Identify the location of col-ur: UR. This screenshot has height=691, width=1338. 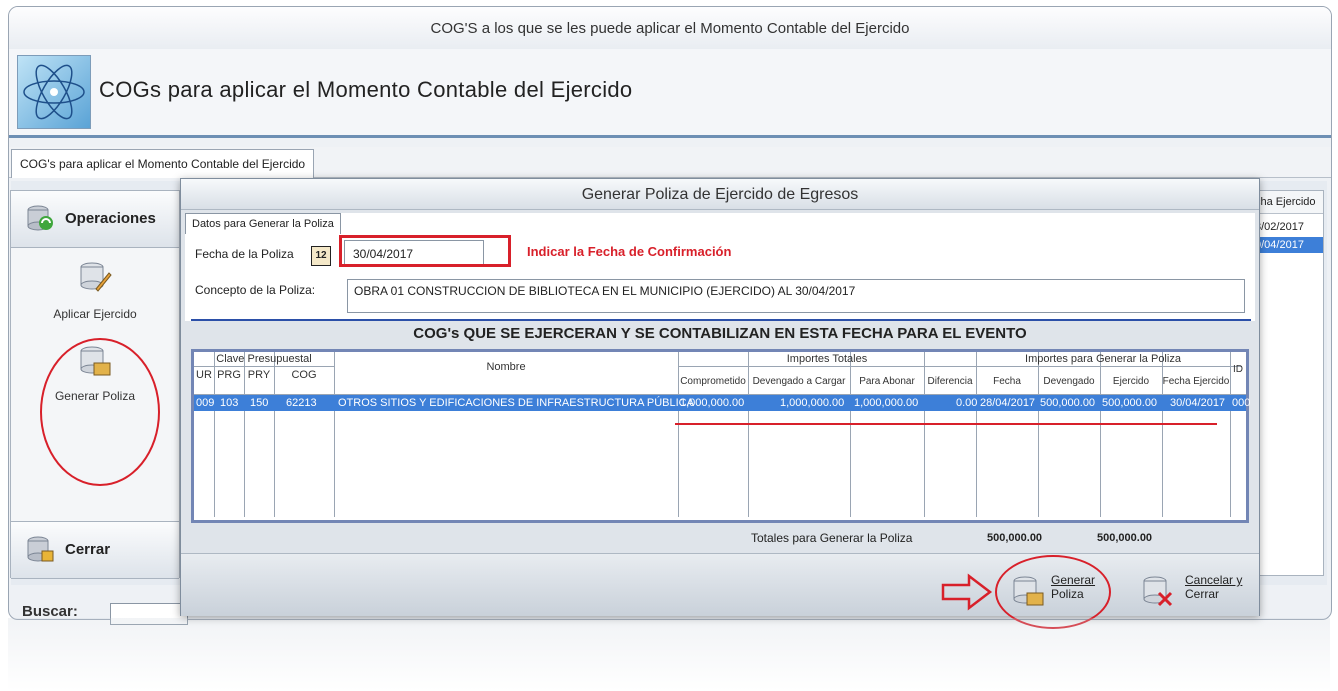
(204, 375).